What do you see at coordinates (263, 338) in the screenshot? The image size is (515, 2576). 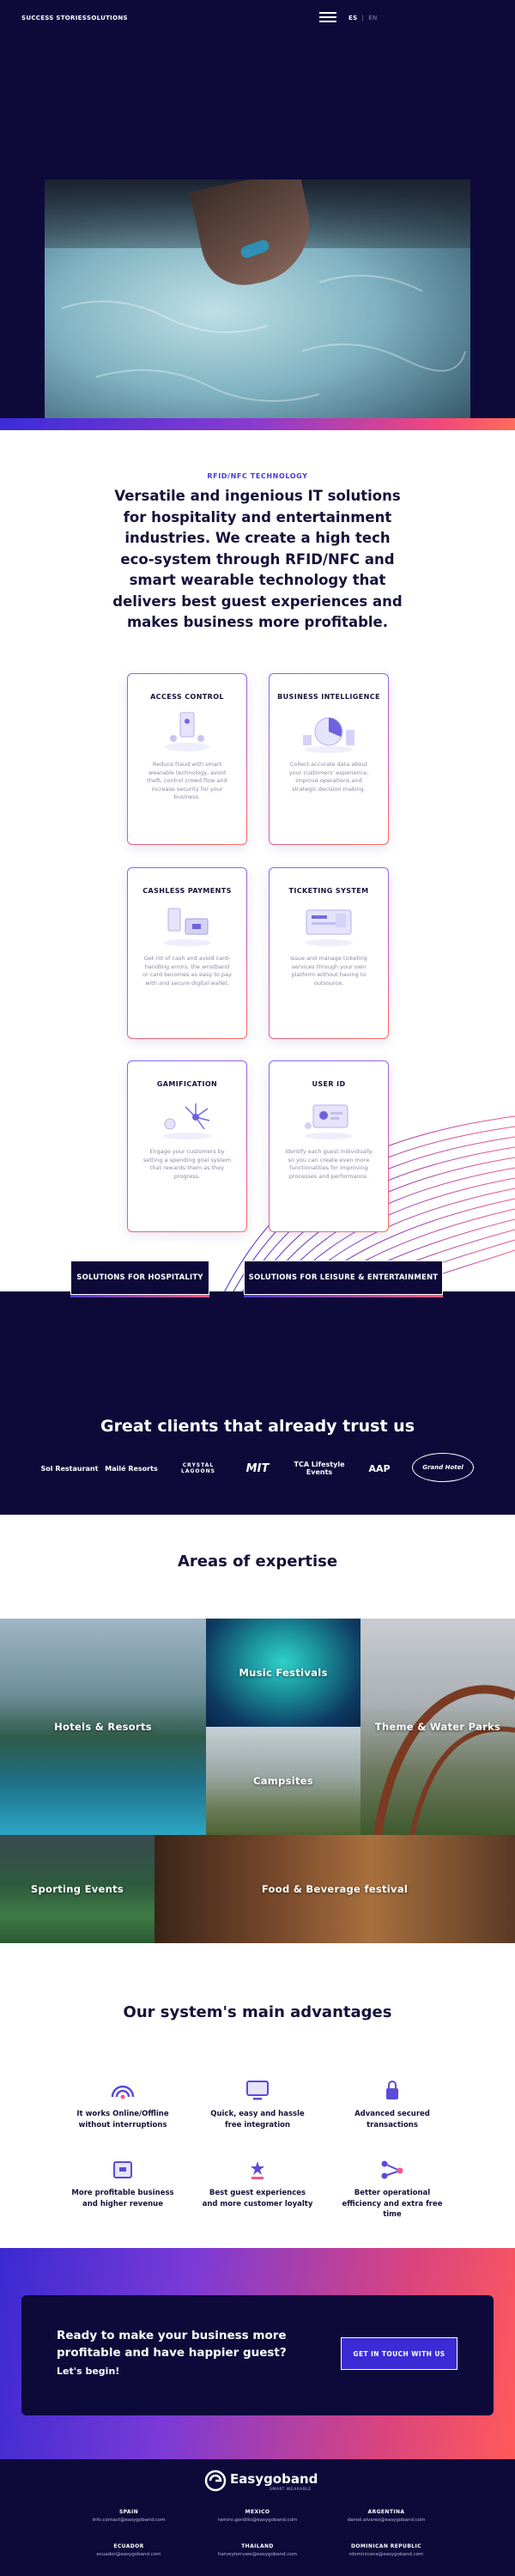 I see `water-ripples` at bounding box center [263, 338].